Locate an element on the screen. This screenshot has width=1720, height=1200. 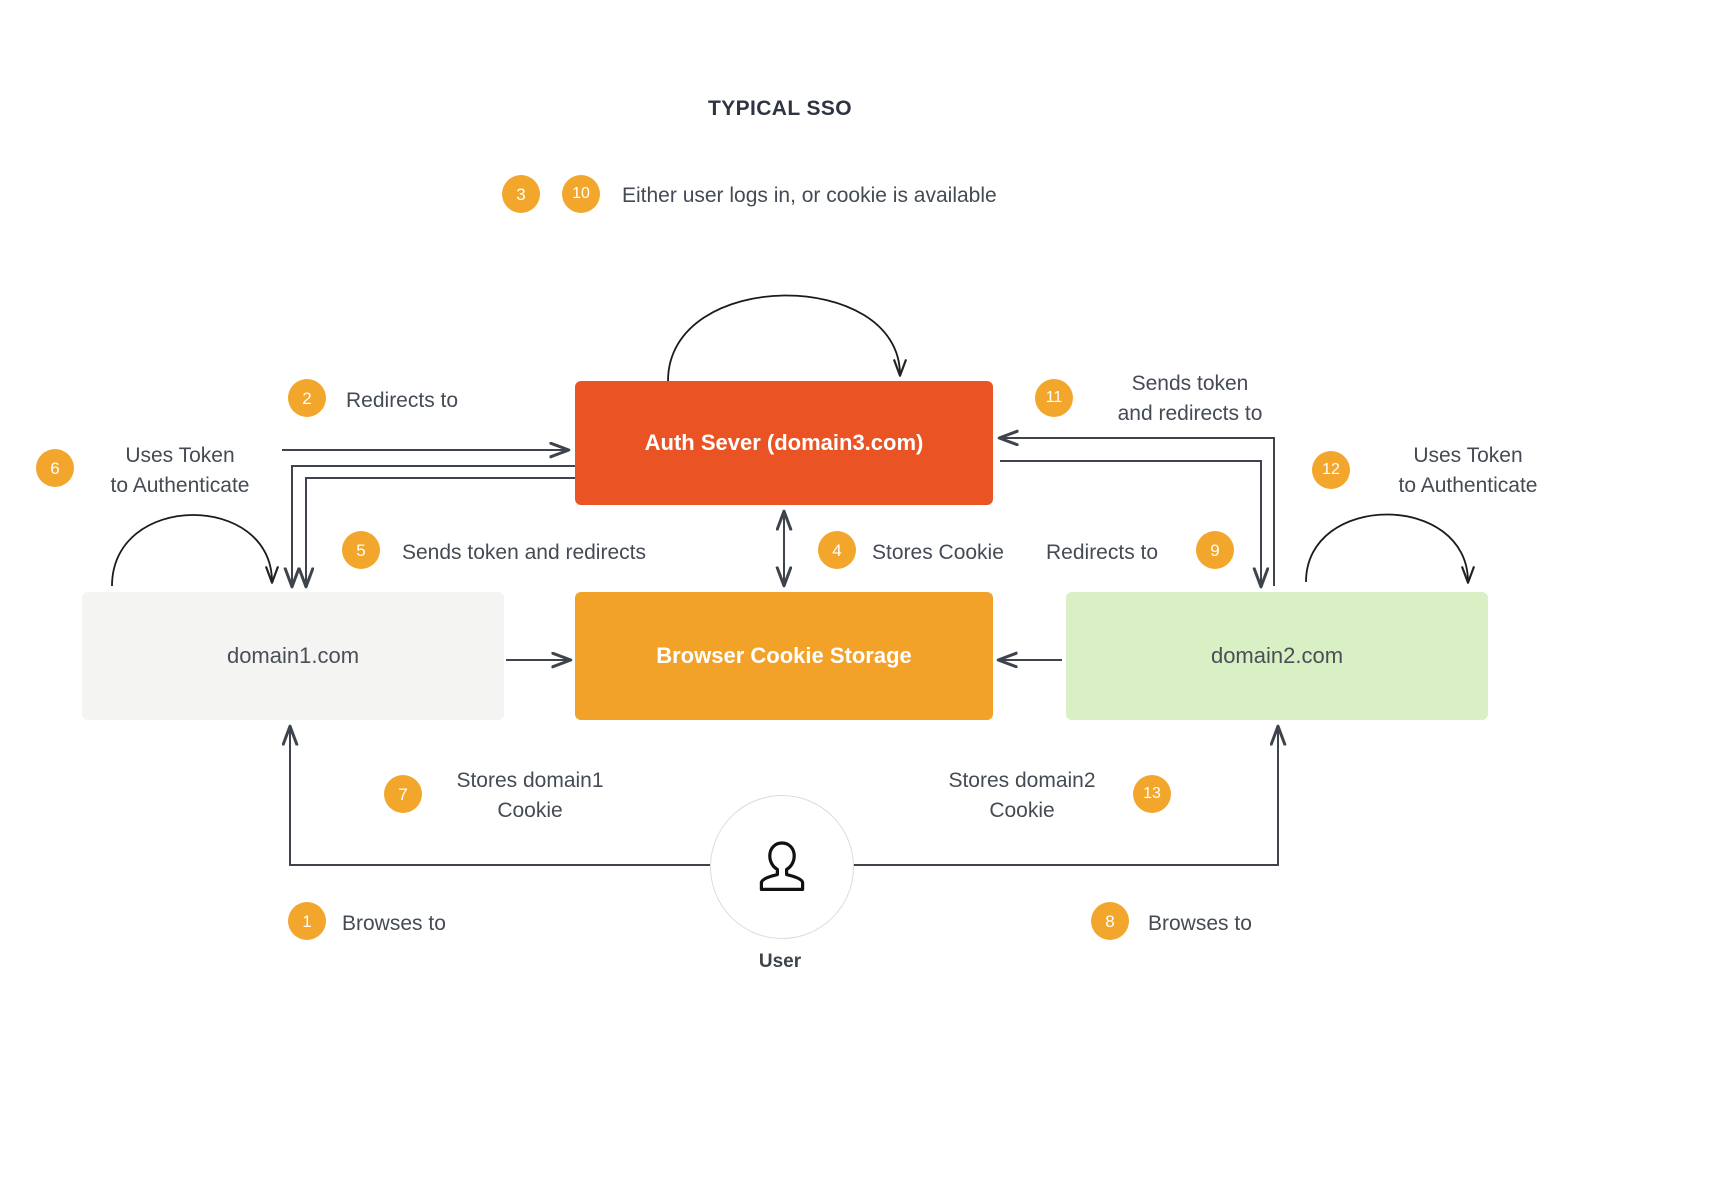
user-avatar is located at coordinates (782, 867).